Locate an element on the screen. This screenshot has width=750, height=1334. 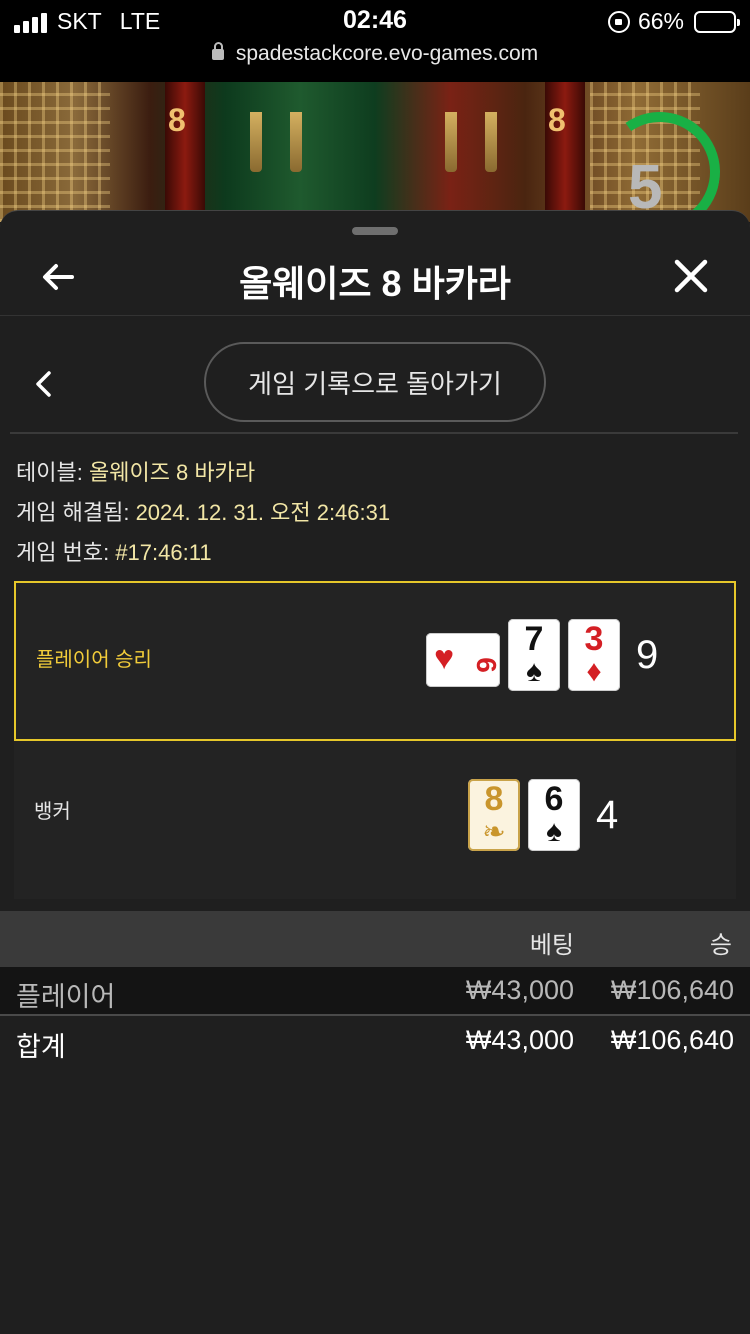
player-hand-row: 플레이어 승리 6 ♥ 7 ♠ 3 ♦ 9 is located at coordinates (375, 661).